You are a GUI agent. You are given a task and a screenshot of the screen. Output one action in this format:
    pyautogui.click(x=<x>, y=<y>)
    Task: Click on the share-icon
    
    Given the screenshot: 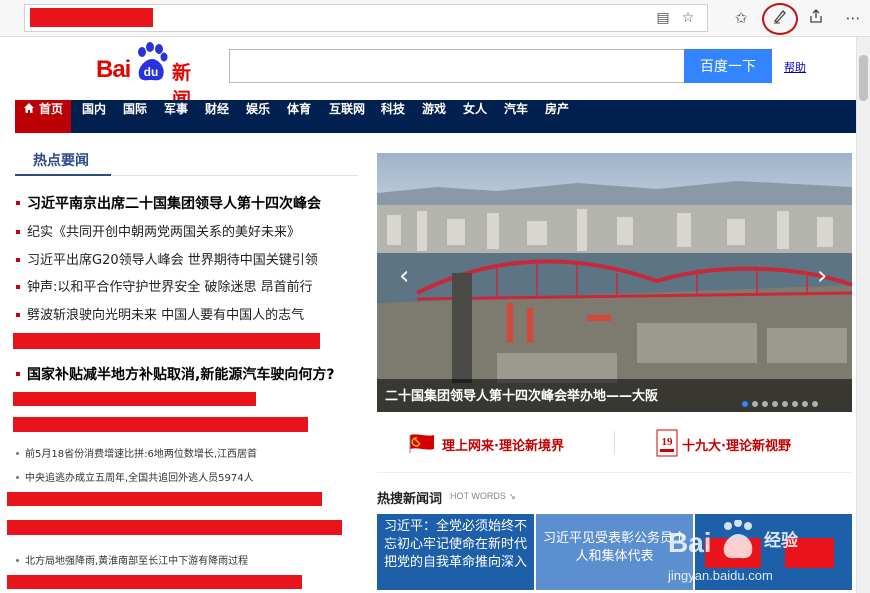 What is the action you would take?
    pyautogui.click(x=816, y=18)
    